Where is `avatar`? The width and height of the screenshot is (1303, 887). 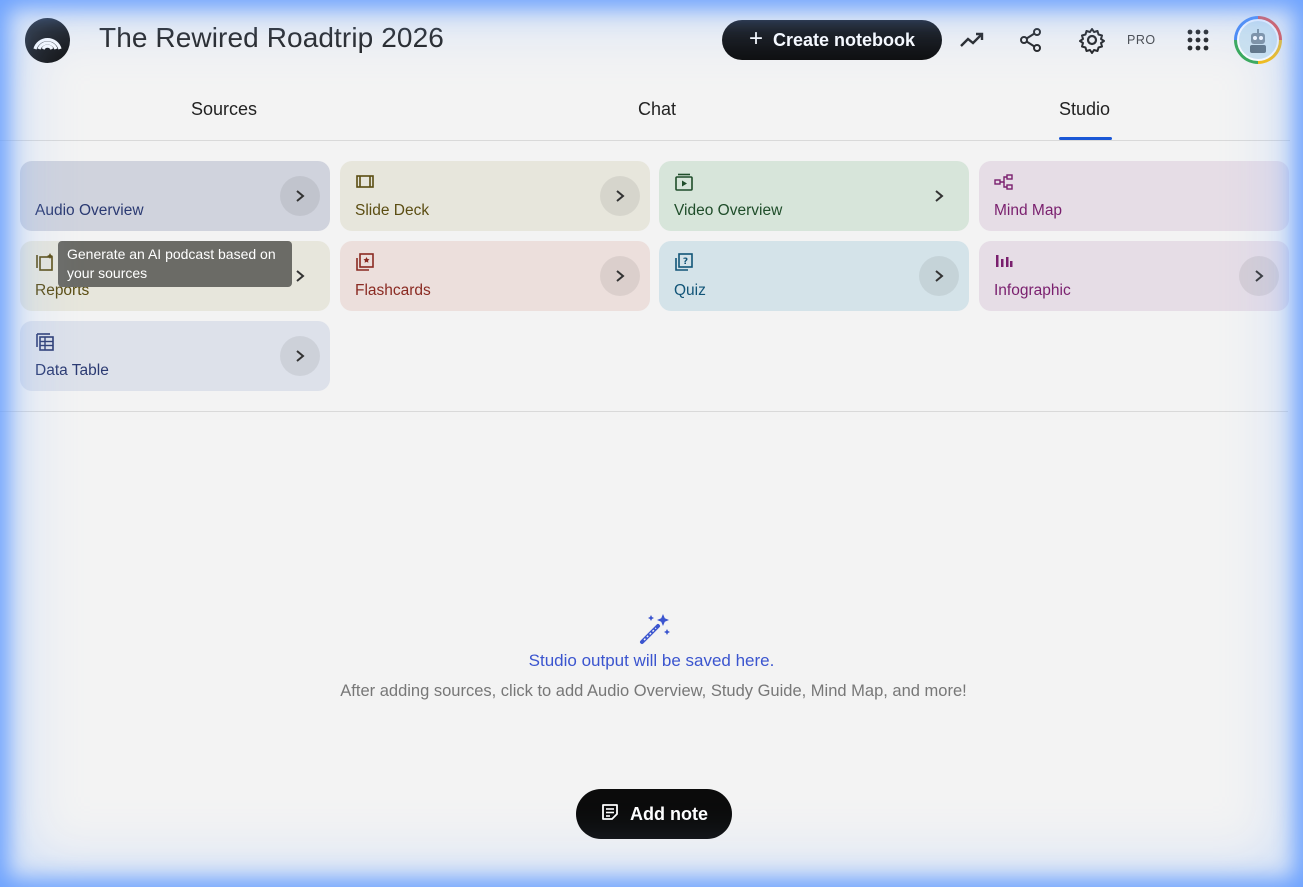
avatar is located at coordinates (1258, 40).